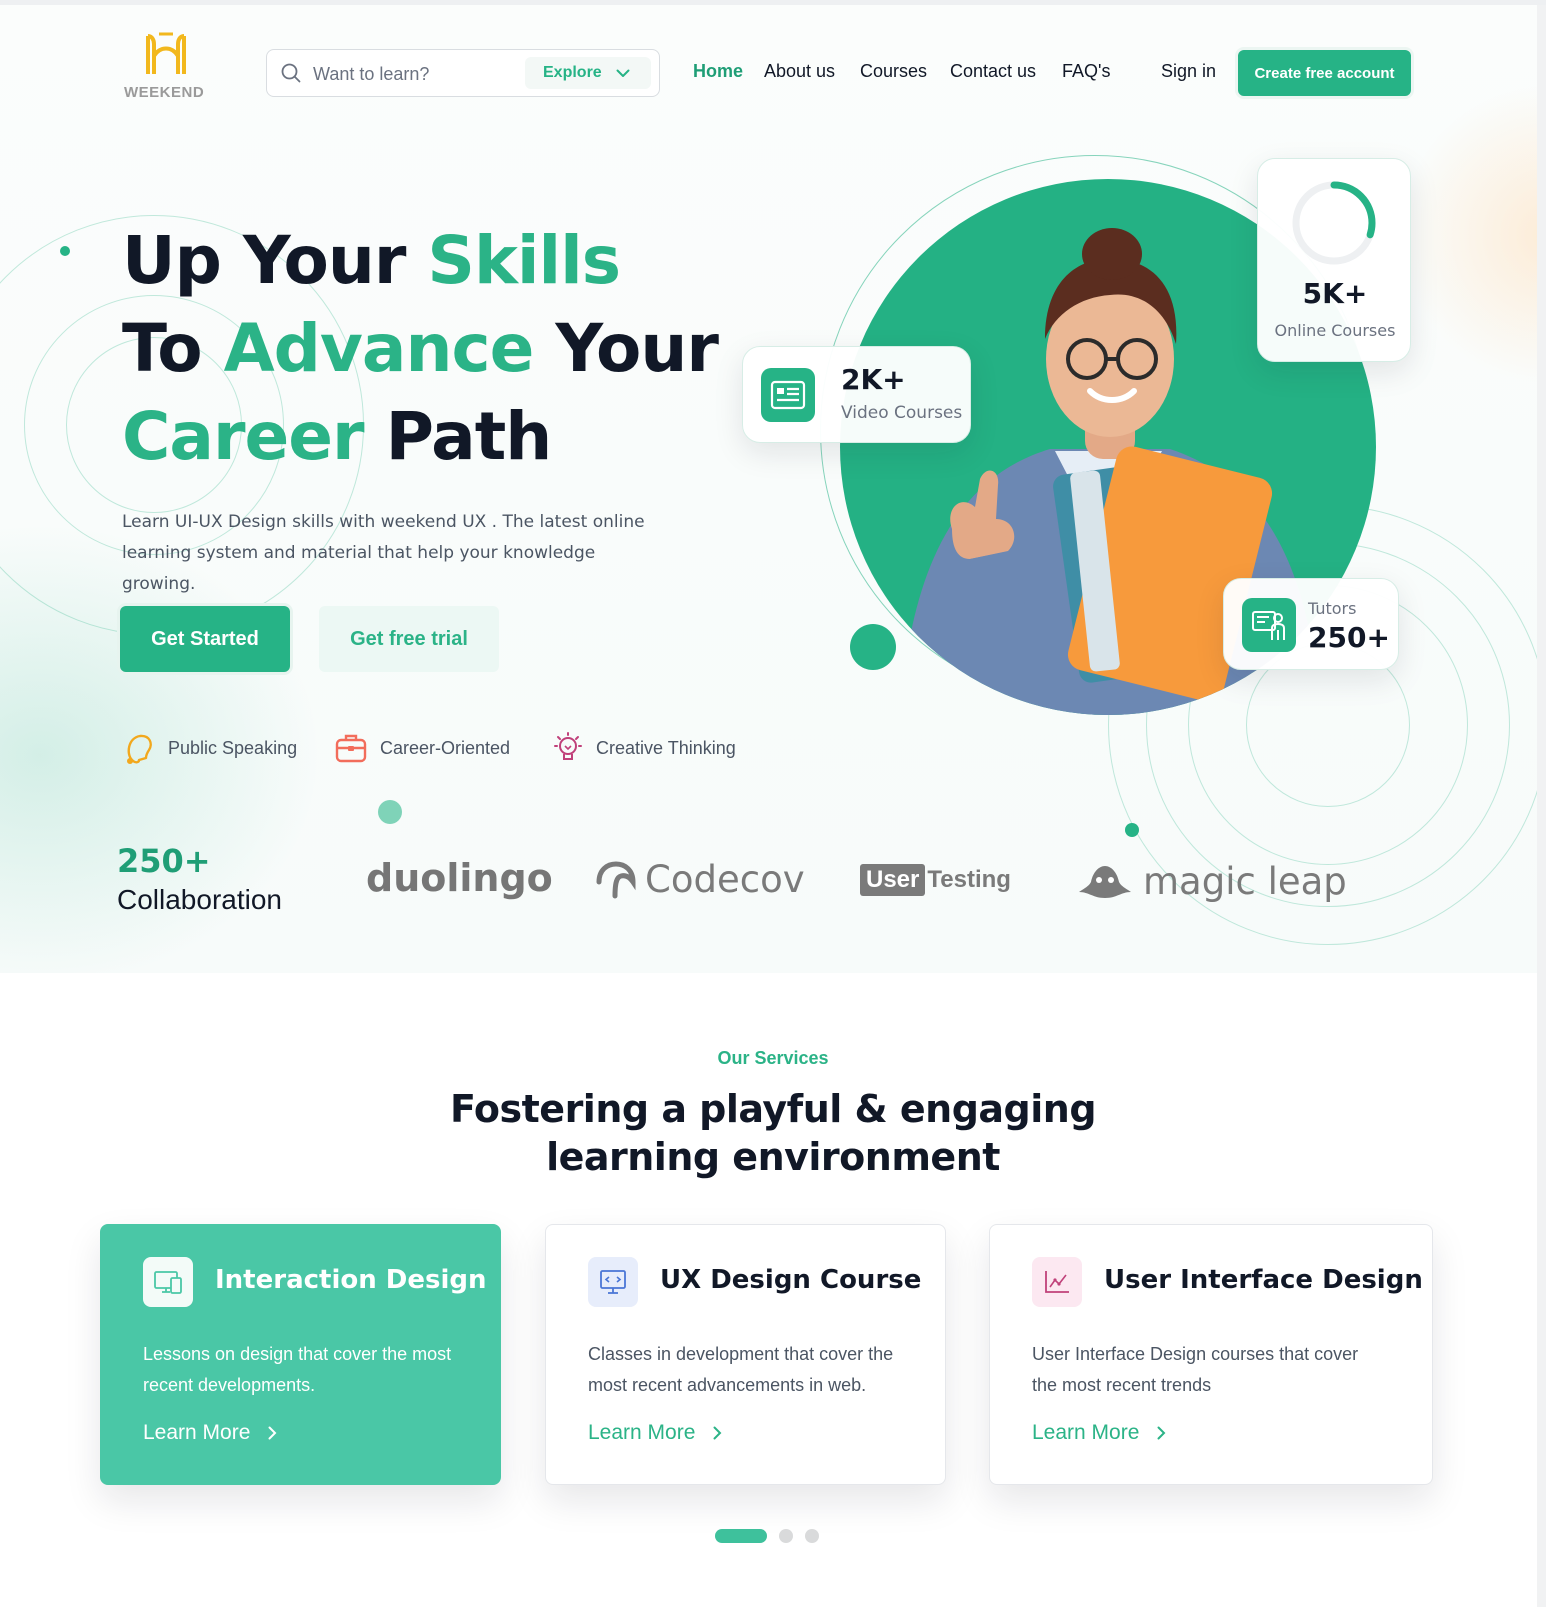 The width and height of the screenshot is (1546, 1607). What do you see at coordinates (199, 899) in the screenshot?
I see `collaboration-label: Collaboration` at bounding box center [199, 899].